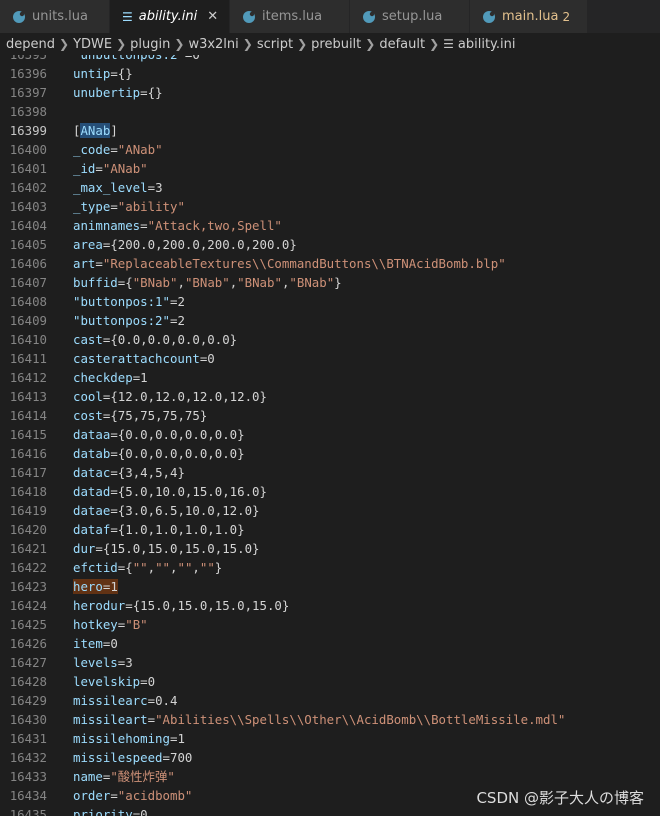  Describe the element at coordinates (28, 187) in the screenshot. I see `line-number: 16402` at that location.